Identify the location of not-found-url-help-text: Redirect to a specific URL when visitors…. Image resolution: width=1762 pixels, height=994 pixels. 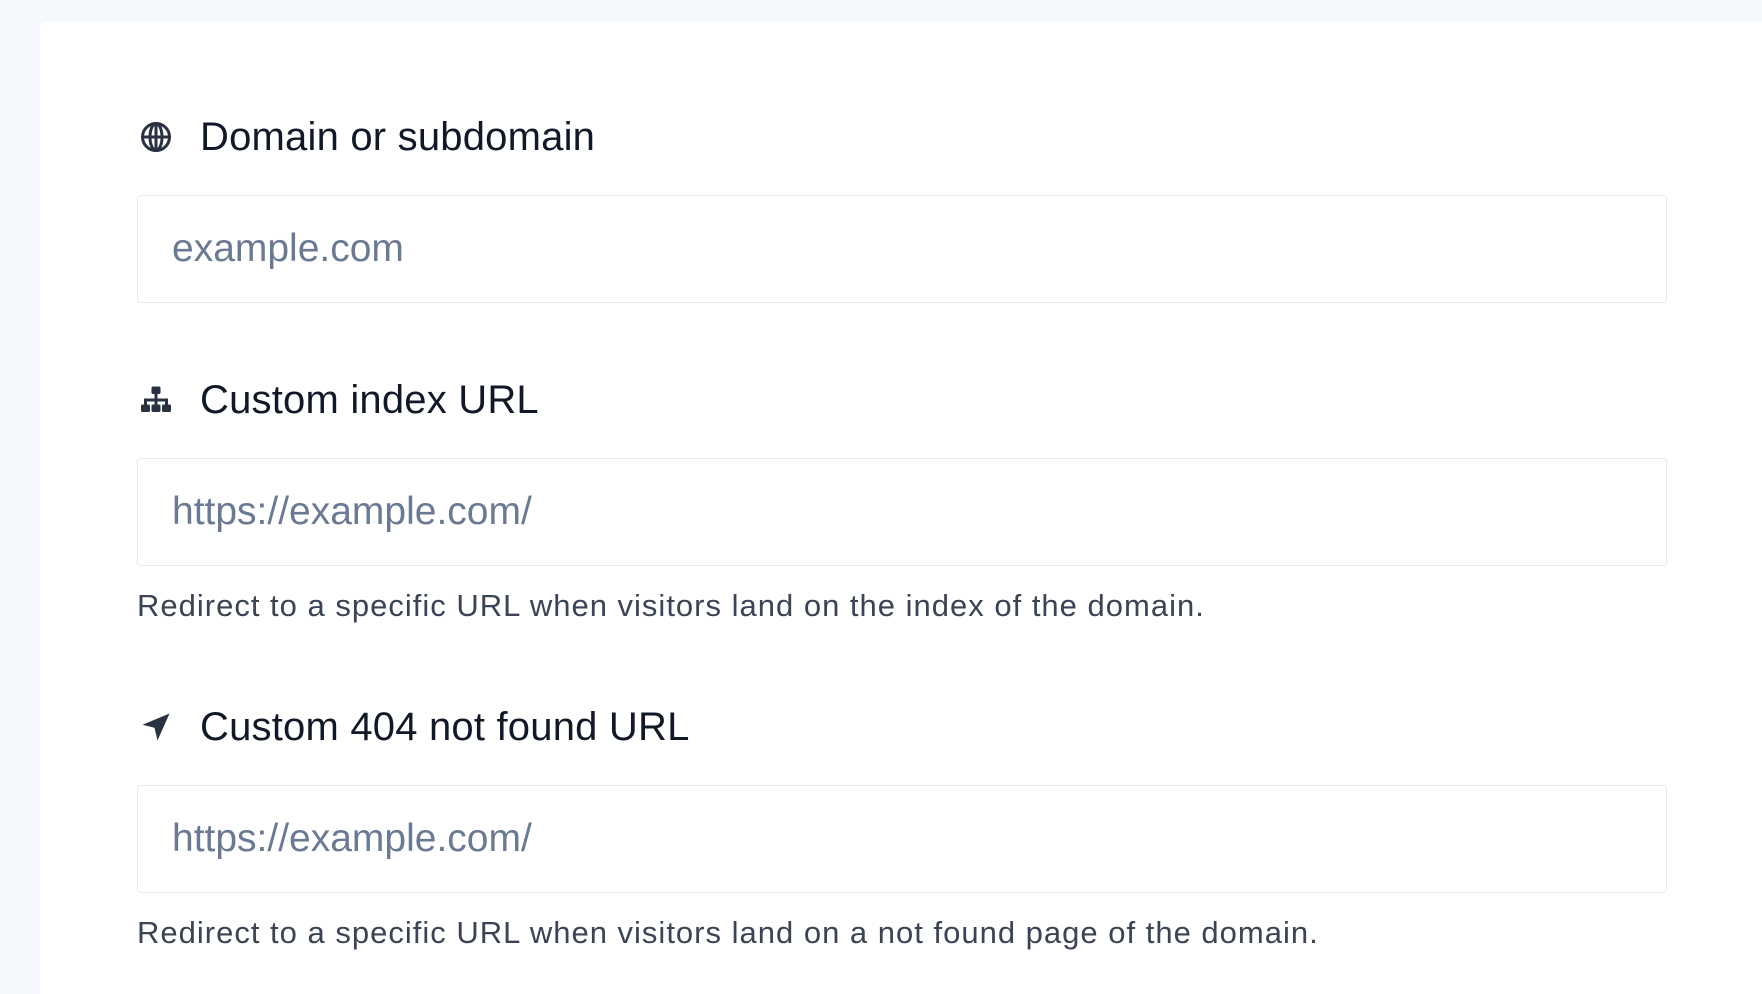
(728, 932).